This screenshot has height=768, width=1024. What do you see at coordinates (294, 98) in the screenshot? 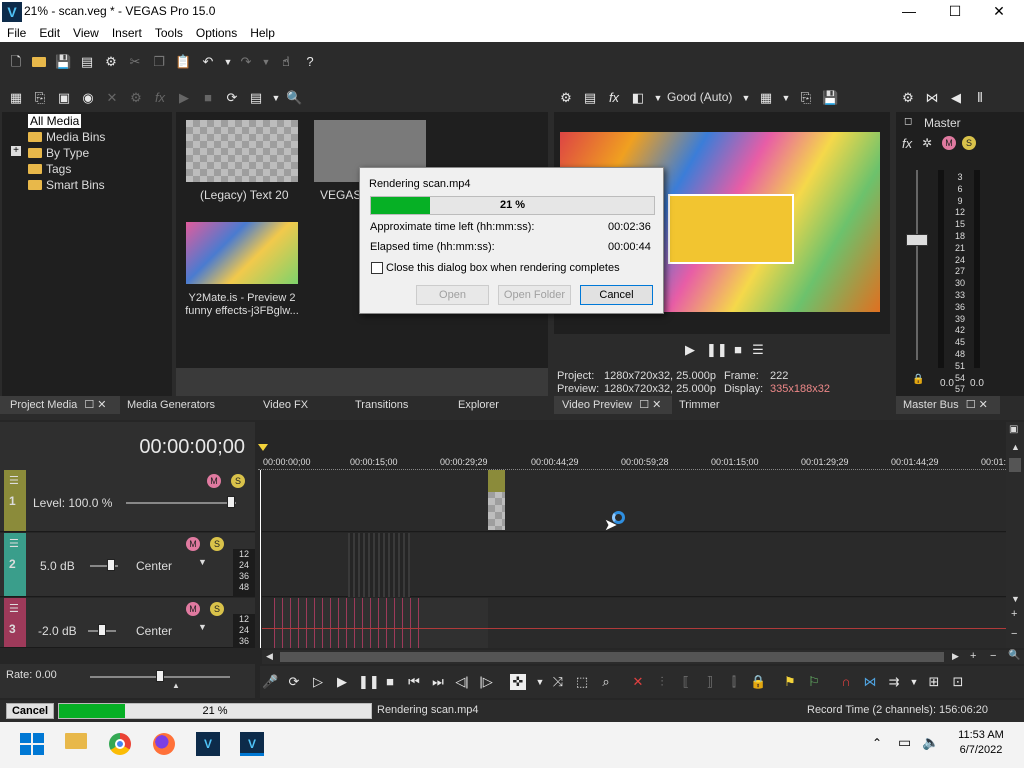
I see `search-icon: 🔍` at bounding box center [294, 98].